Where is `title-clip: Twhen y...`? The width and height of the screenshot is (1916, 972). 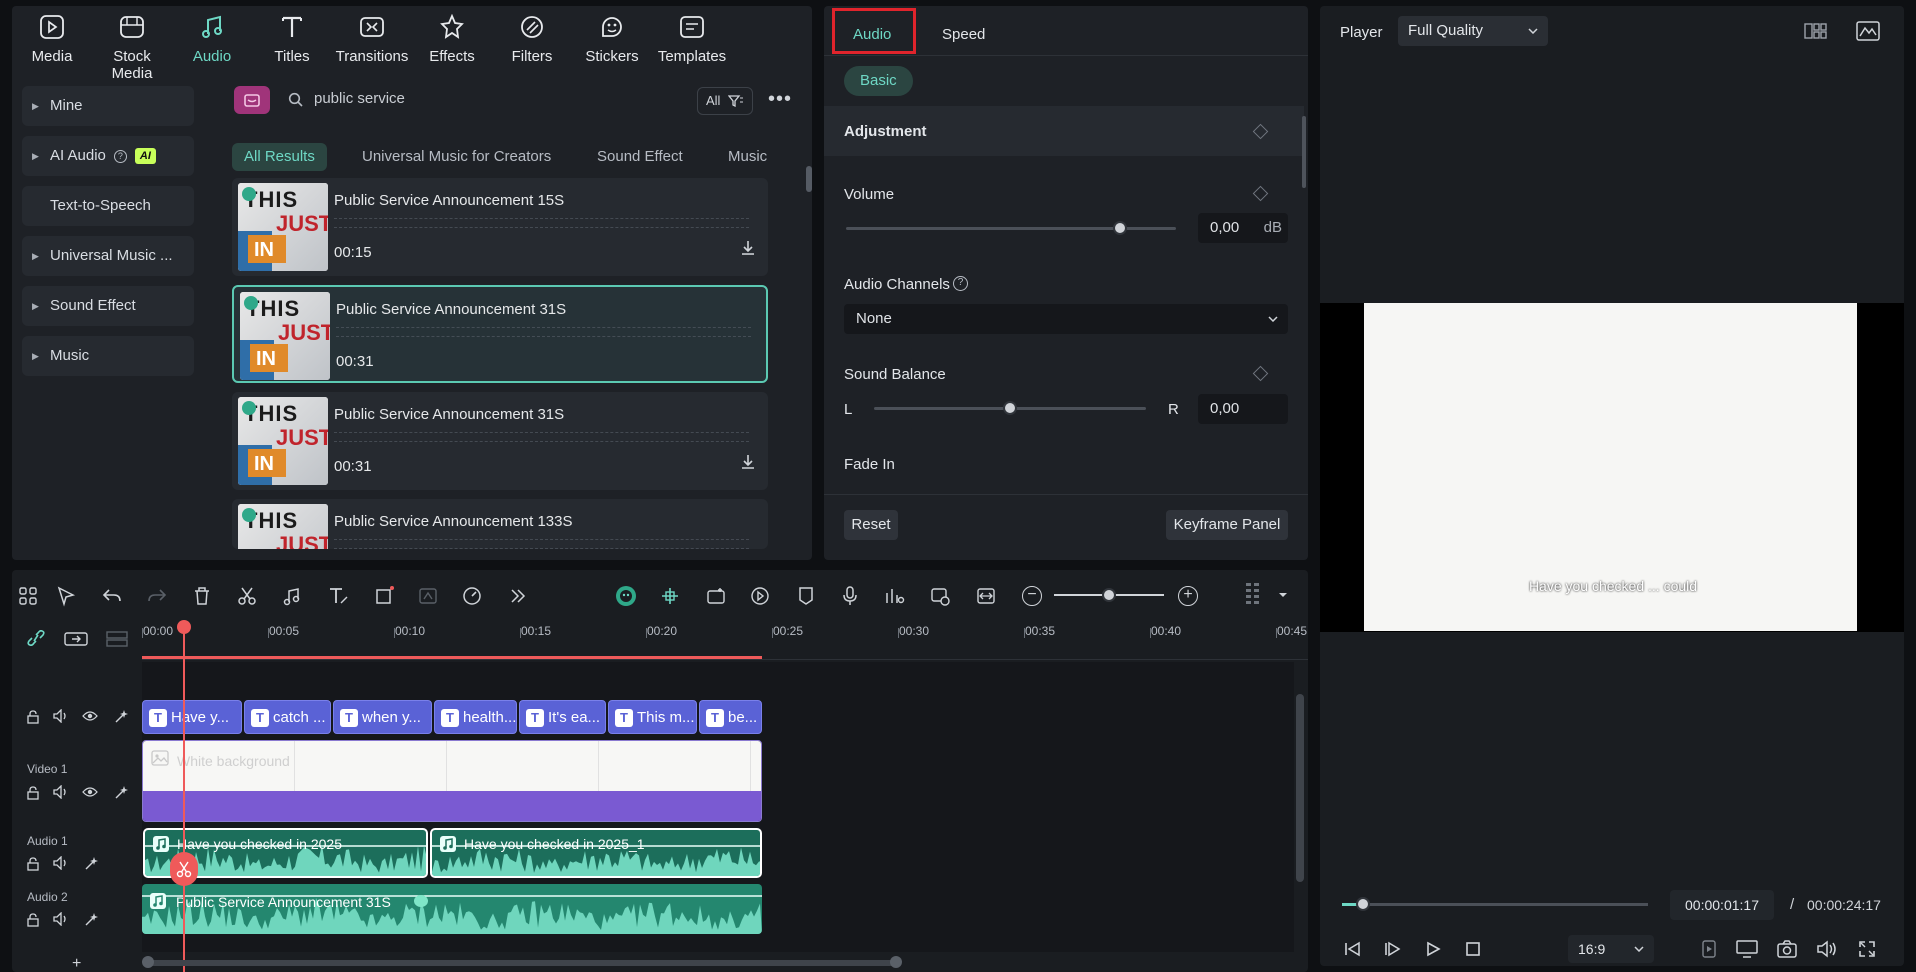
title-clip: Twhen y... is located at coordinates (382, 717).